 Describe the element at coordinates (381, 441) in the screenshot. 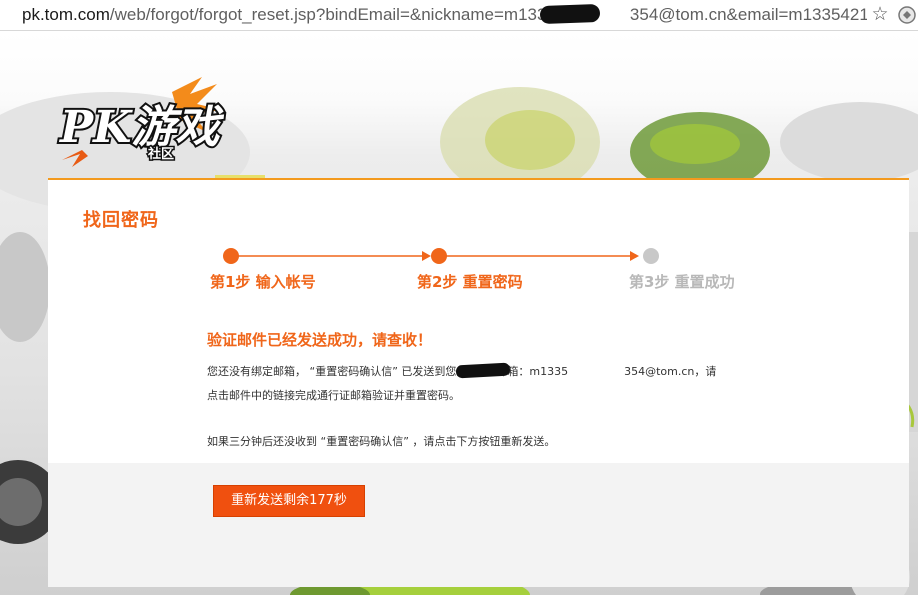

I see `instruction-line-3: 如果三分钟后还没收到 “重置密码确认信” ，请点击下方按钮重新发送。` at that location.